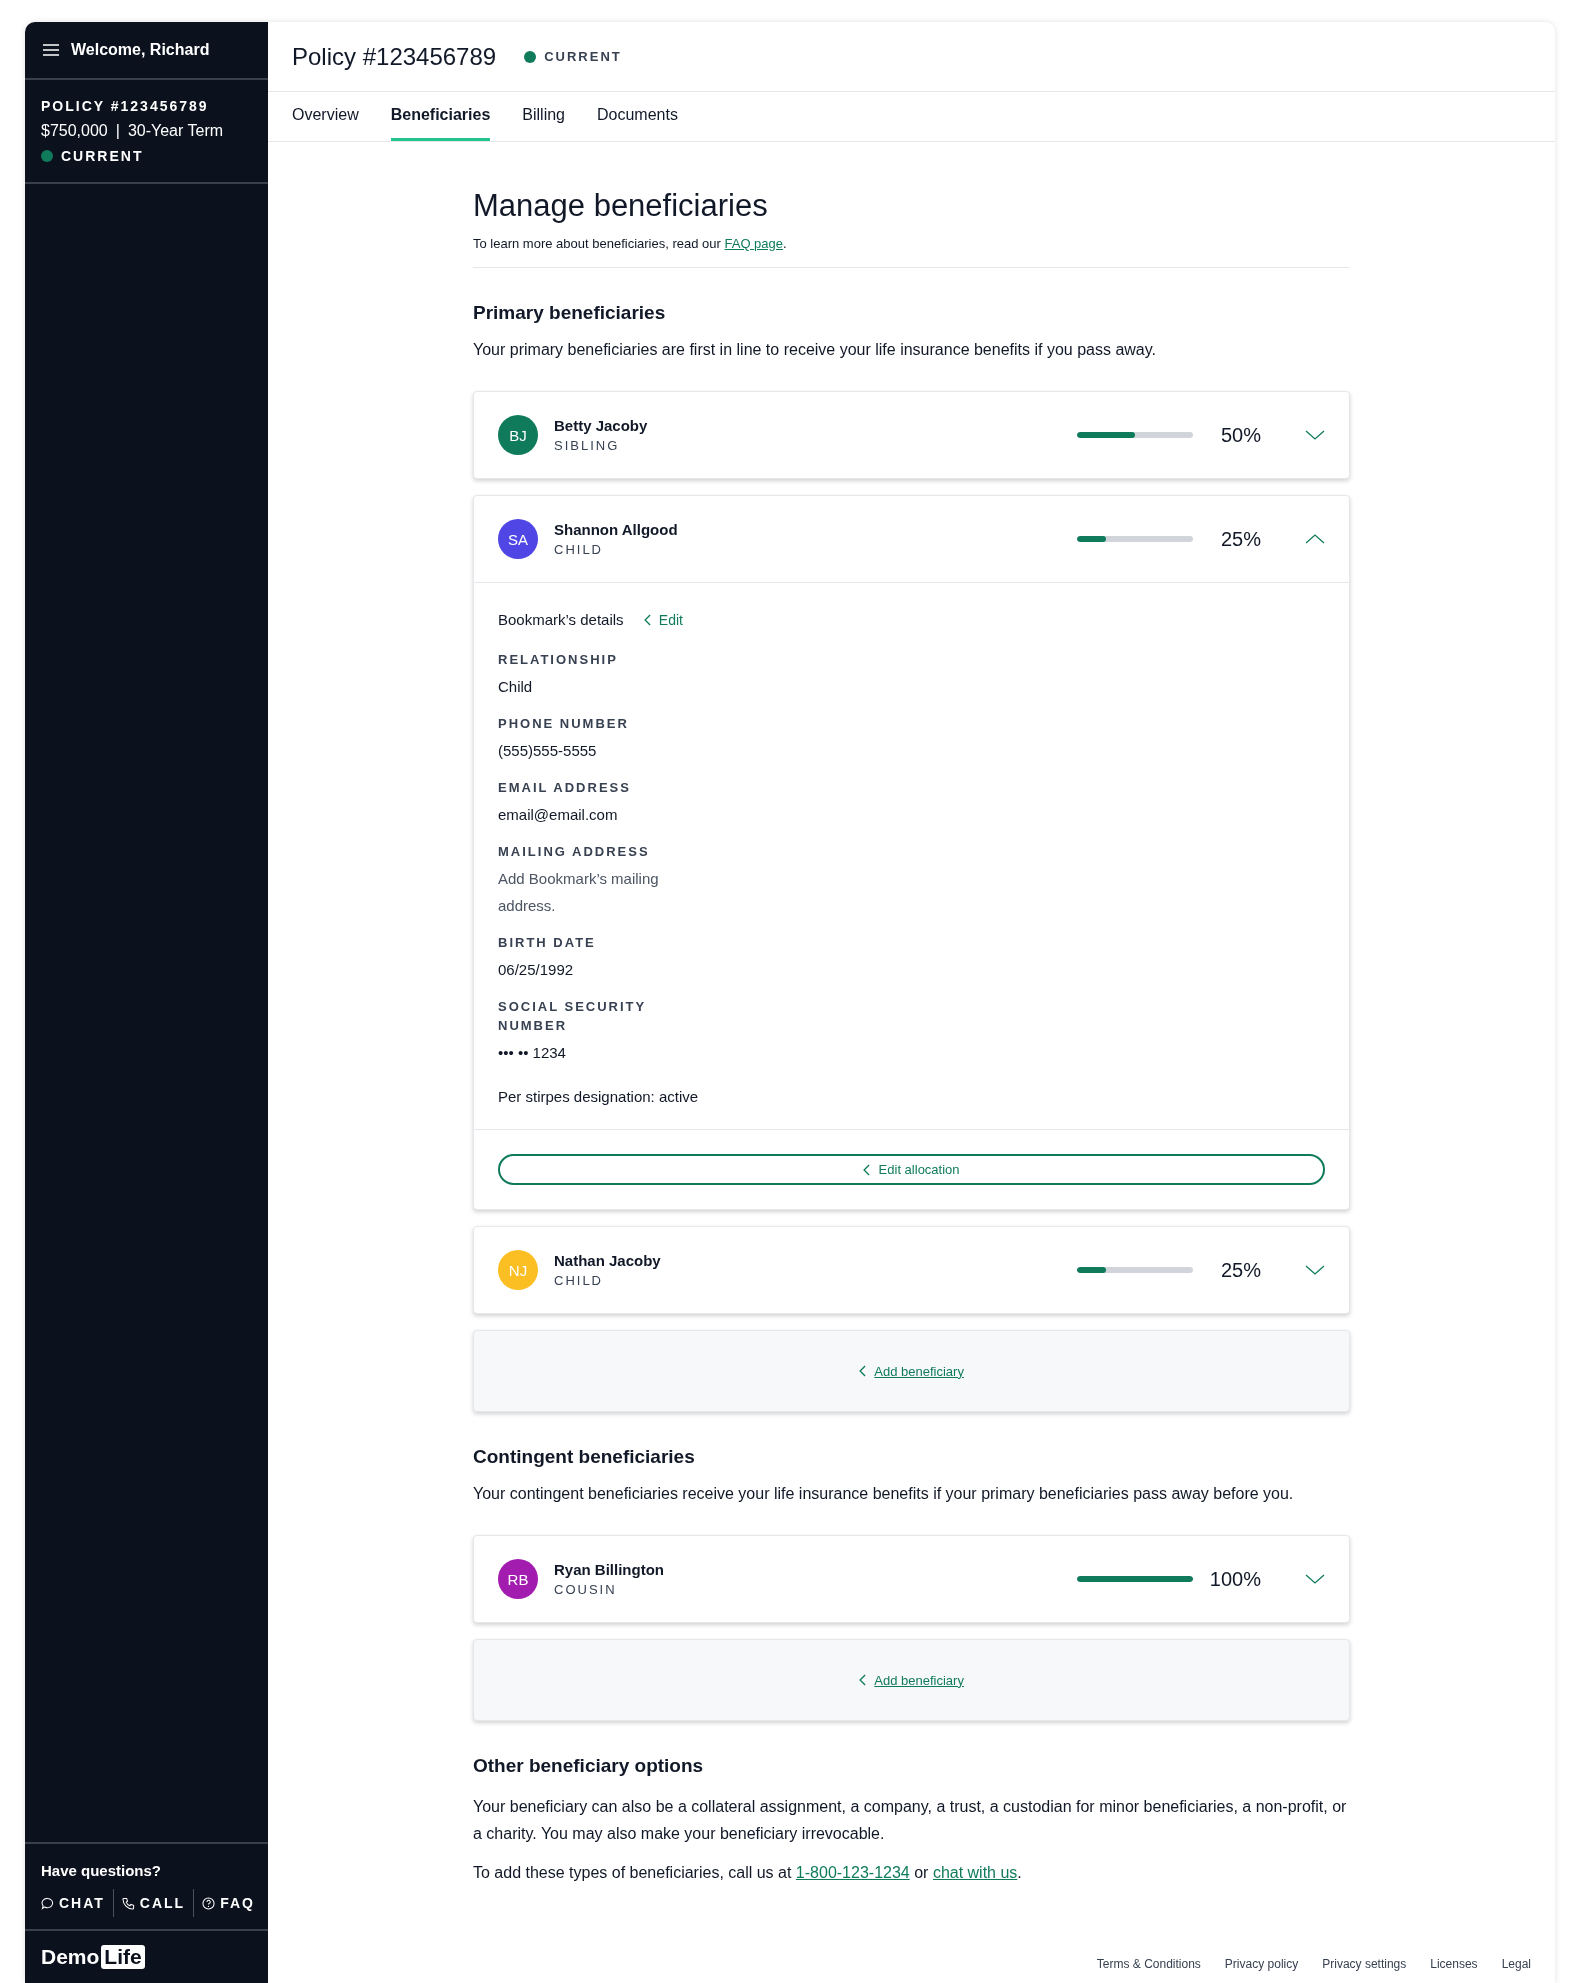 The image size is (1573, 1983). I want to click on avatar: BJ, so click(518, 435).